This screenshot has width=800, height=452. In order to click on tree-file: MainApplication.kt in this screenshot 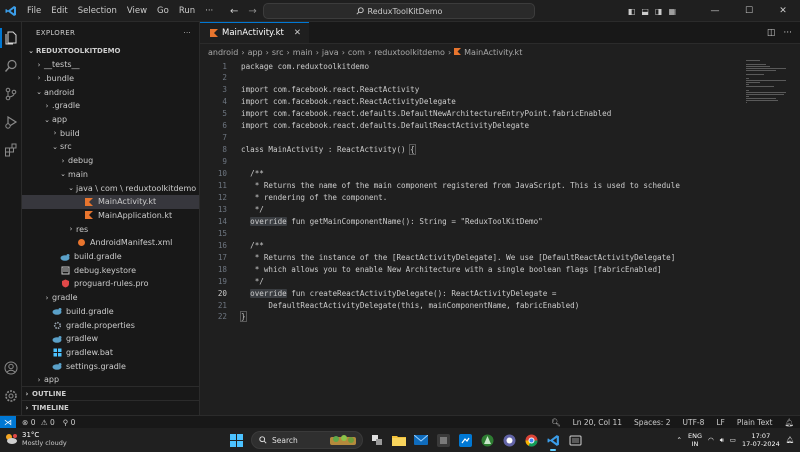, I will do `click(110, 215)`.